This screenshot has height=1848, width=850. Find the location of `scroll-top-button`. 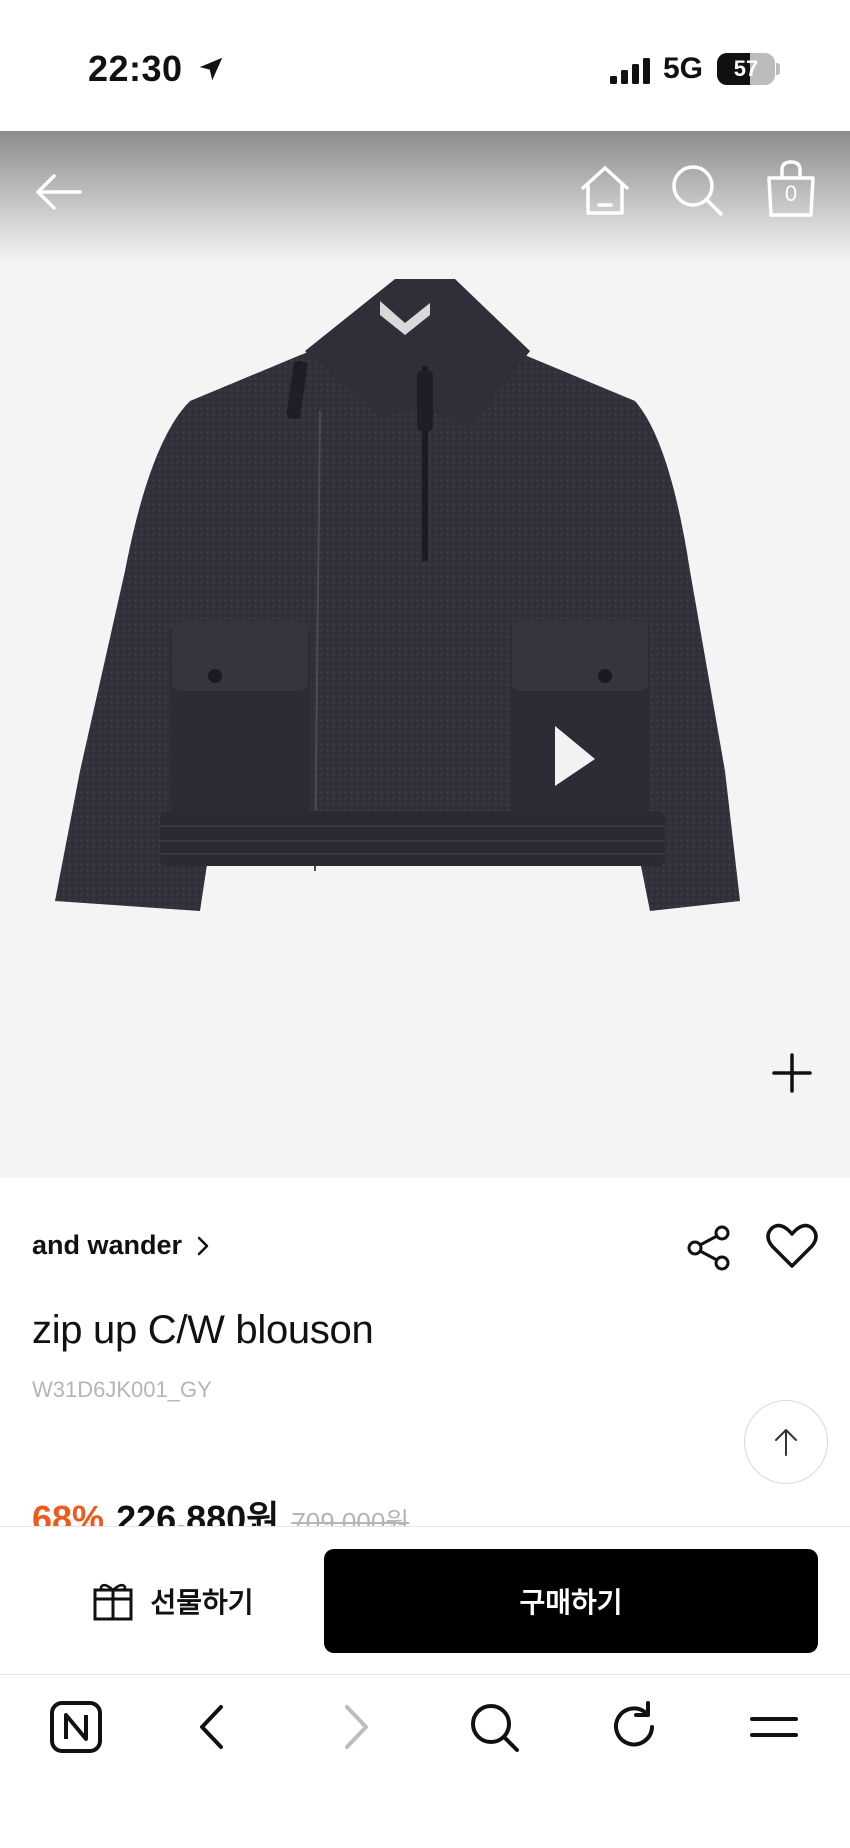

scroll-top-button is located at coordinates (786, 1442).